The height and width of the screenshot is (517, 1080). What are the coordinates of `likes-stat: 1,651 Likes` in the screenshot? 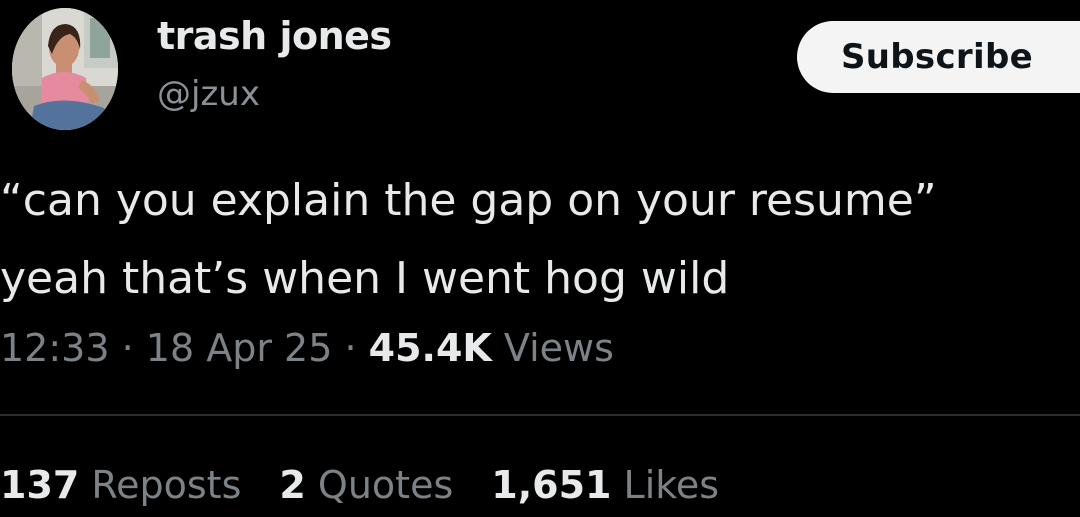 It's located at (605, 485).